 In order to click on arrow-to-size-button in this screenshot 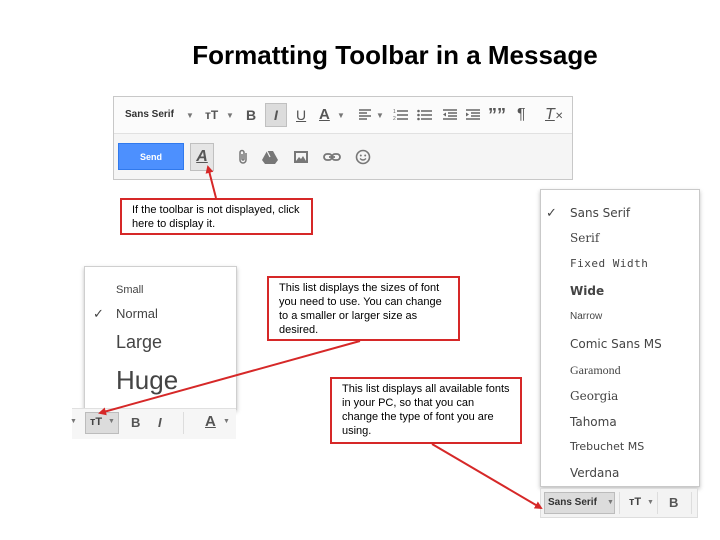, I will do `click(229, 378)`.